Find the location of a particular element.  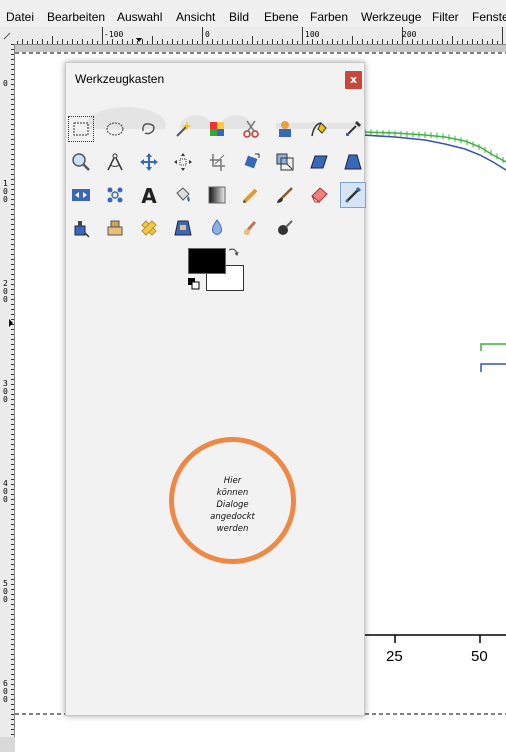

tool-fuzzy-select-button is located at coordinates (183, 129).